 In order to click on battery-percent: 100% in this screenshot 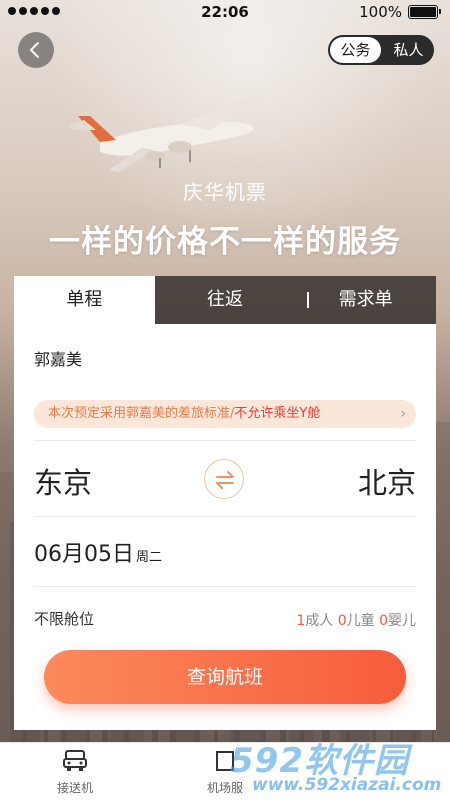, I will do `click(380, 12)`.